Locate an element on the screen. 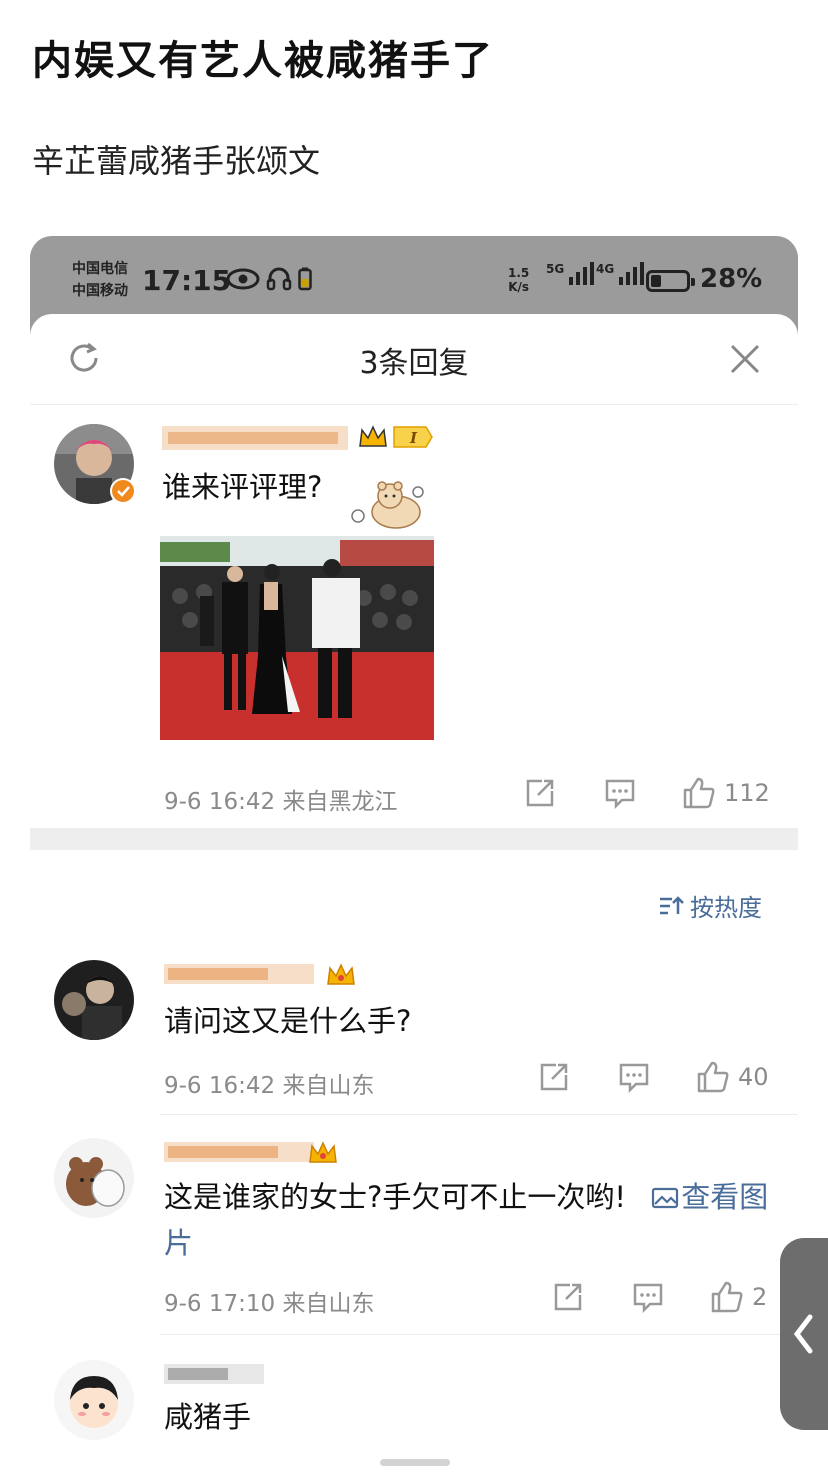 This screenshot has width=828, height=1474. bear-sticker-icon is located at coordinates (387, 505).